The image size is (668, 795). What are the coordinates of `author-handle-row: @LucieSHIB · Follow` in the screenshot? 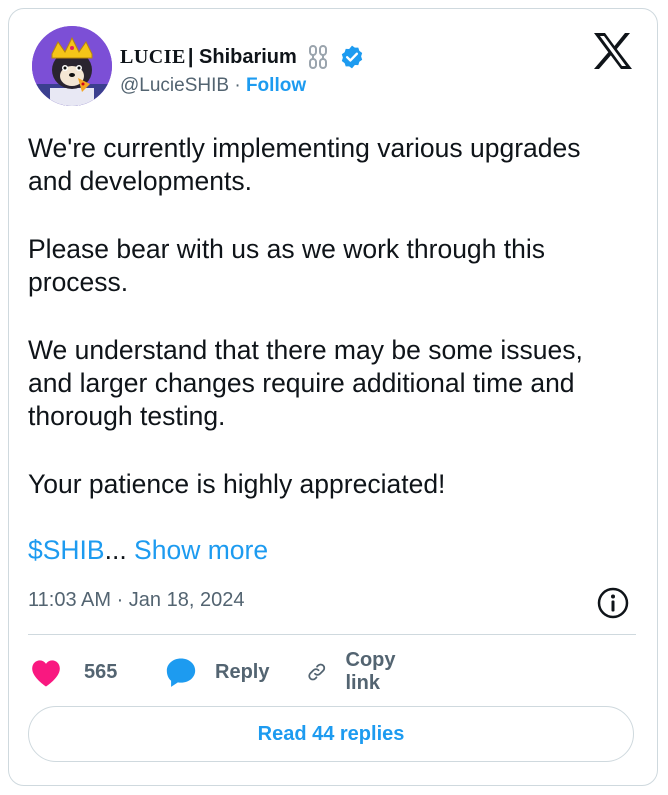 It's located at (213, 86).